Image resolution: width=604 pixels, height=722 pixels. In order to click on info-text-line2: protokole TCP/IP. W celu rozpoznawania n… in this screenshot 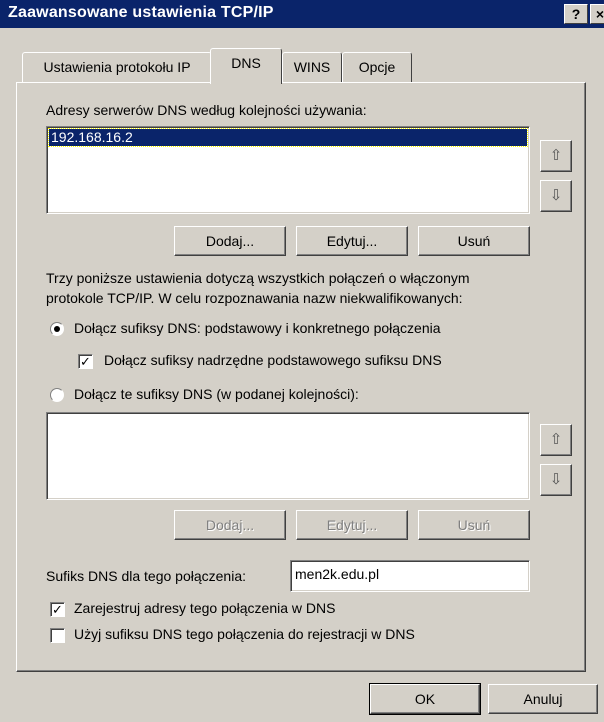, I will do `click(254, 298)`.